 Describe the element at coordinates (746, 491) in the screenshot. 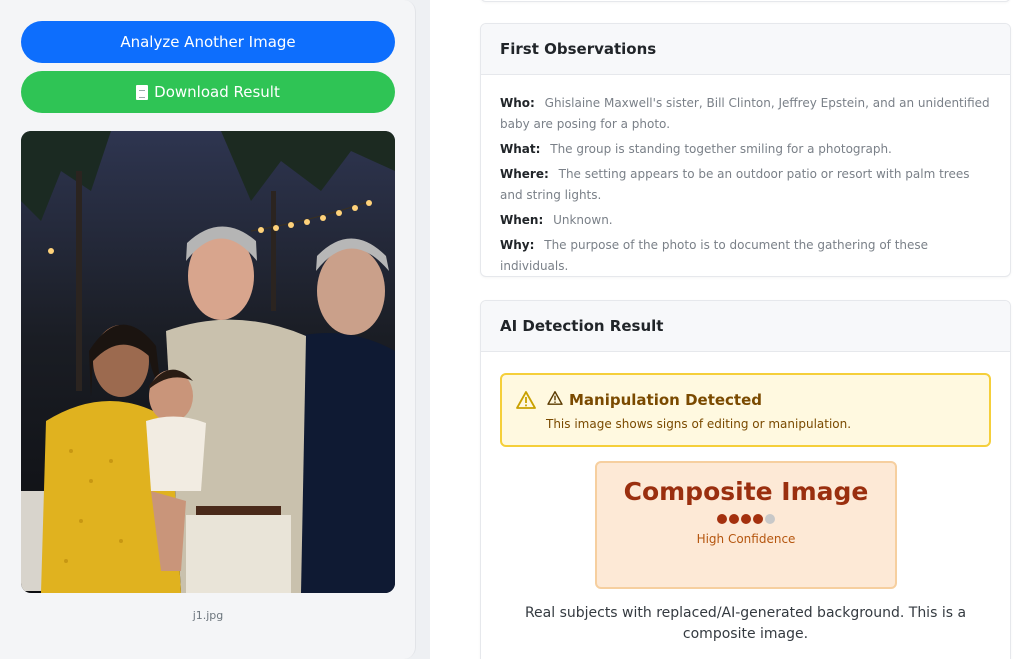

I see `result-label: Composite Image` at that location.